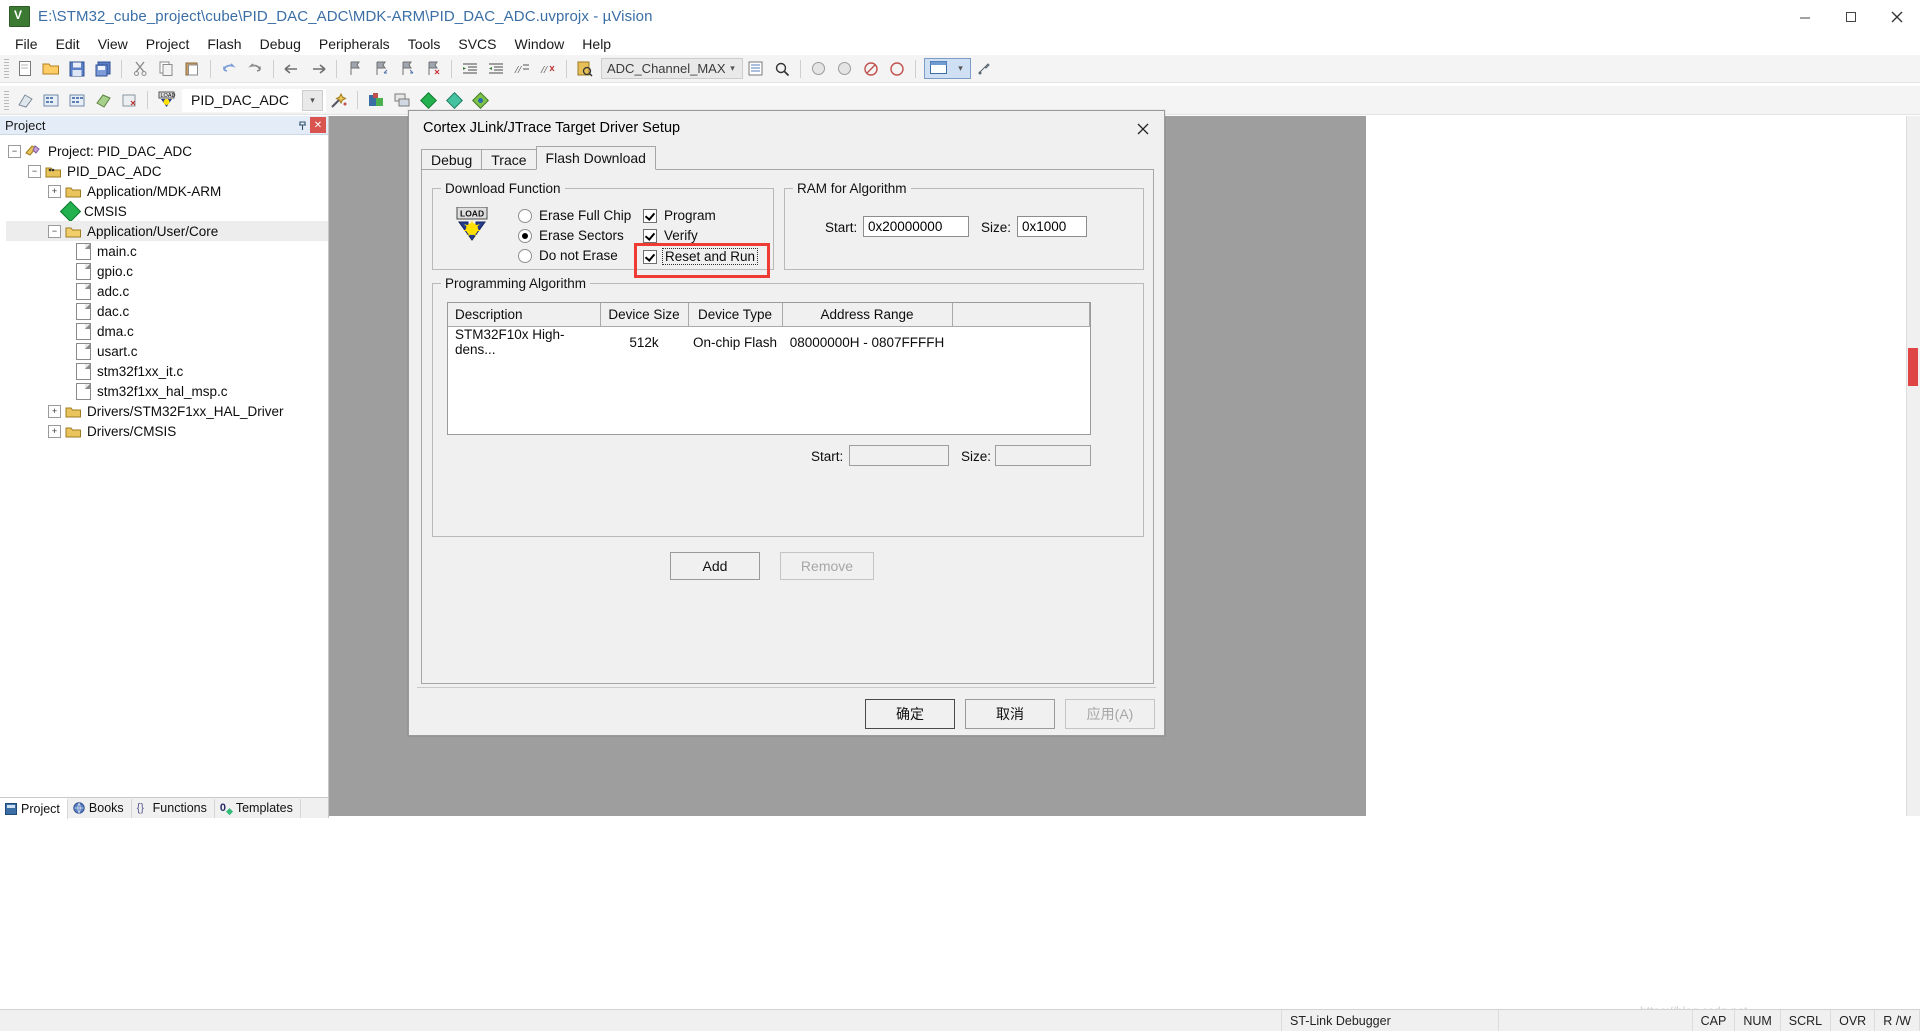 Image resolution: width=1920 pixels, height=1031 pixels. I want to click on col-device-size: Device Size, so click(644, 315).